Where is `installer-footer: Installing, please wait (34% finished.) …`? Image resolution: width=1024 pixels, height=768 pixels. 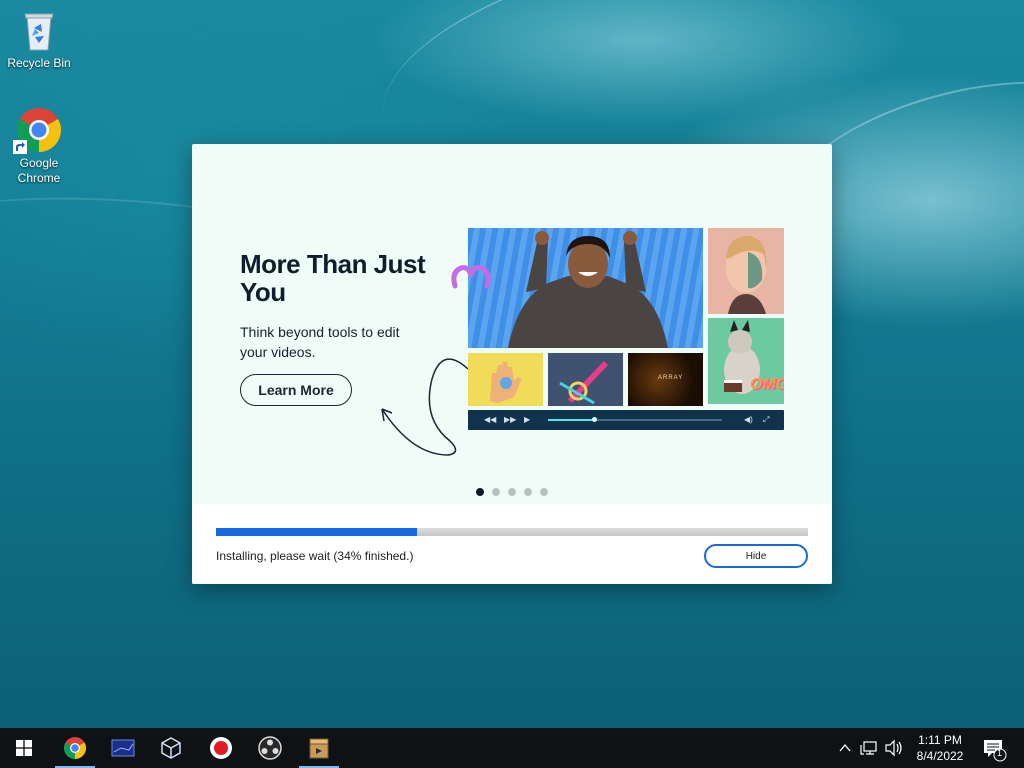 installer-footer: Installing, please wait (34% finished.) … is located at coordinates (512, 544).